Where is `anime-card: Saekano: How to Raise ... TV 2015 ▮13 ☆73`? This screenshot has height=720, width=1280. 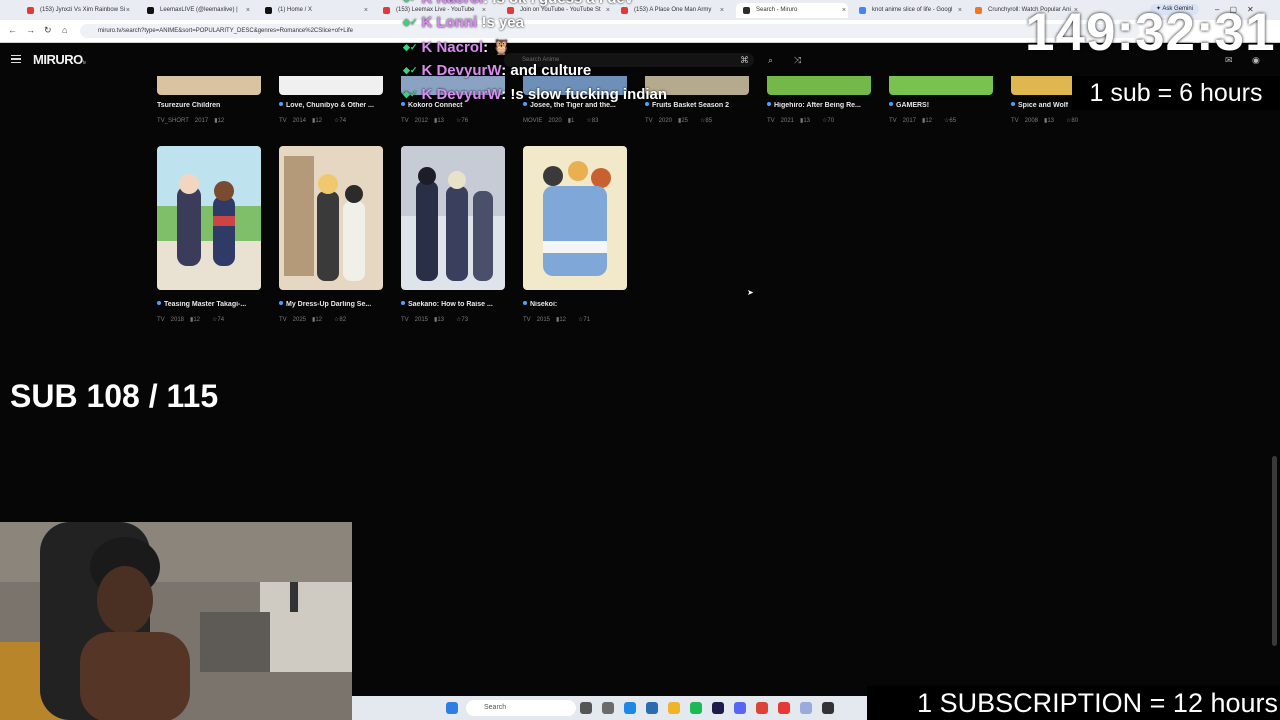 anime-card: Saekano: How to Raise ... TV 2015 ▮13 ☆73 is located at coordinates (454, 234).